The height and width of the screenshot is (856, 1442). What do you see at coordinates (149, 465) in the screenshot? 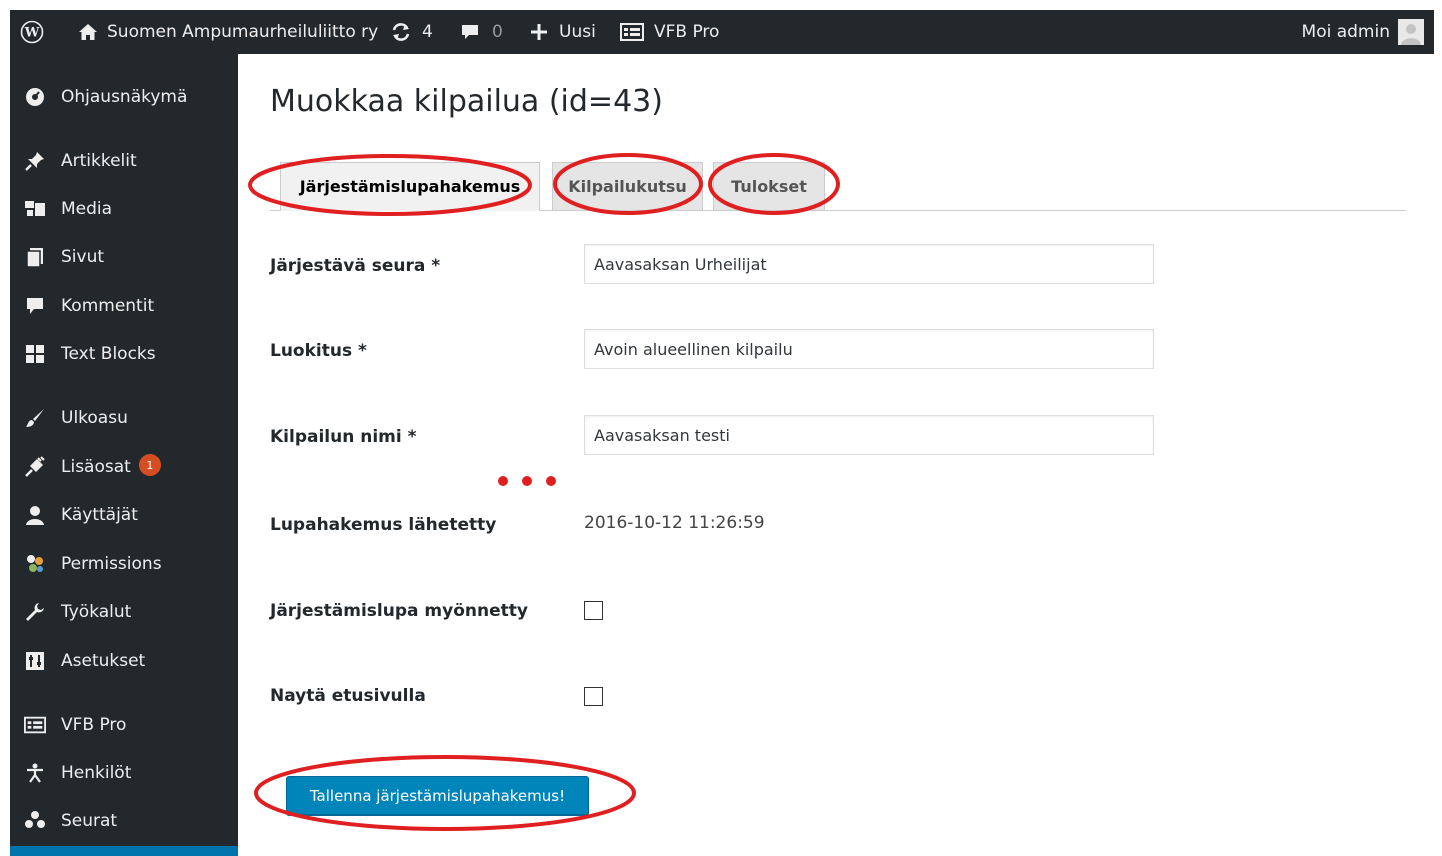
I see `plugin-update-badge: 1` at bounding box center [149, 465].